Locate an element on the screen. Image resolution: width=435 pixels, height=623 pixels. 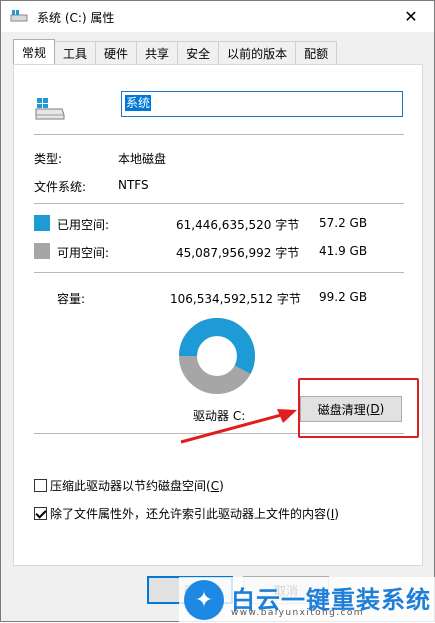
used-space-bytes: 61,446,635,520 字节 is located at coordinates (238, 225).